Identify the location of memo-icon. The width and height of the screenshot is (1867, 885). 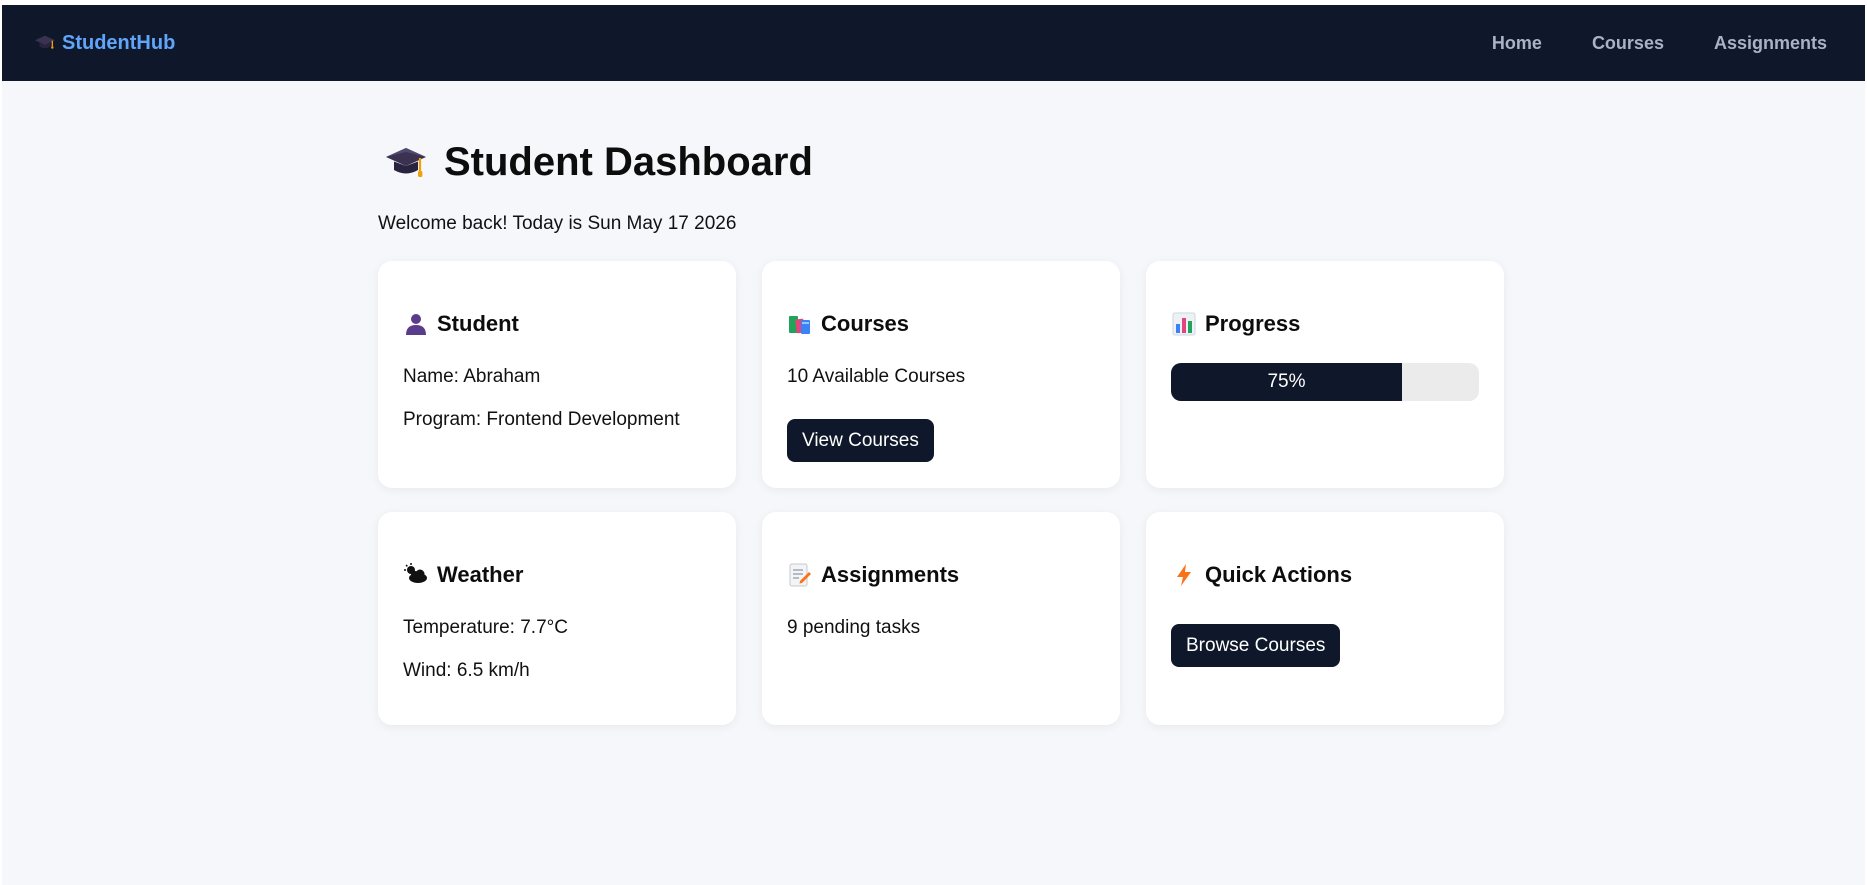
(800, 575).